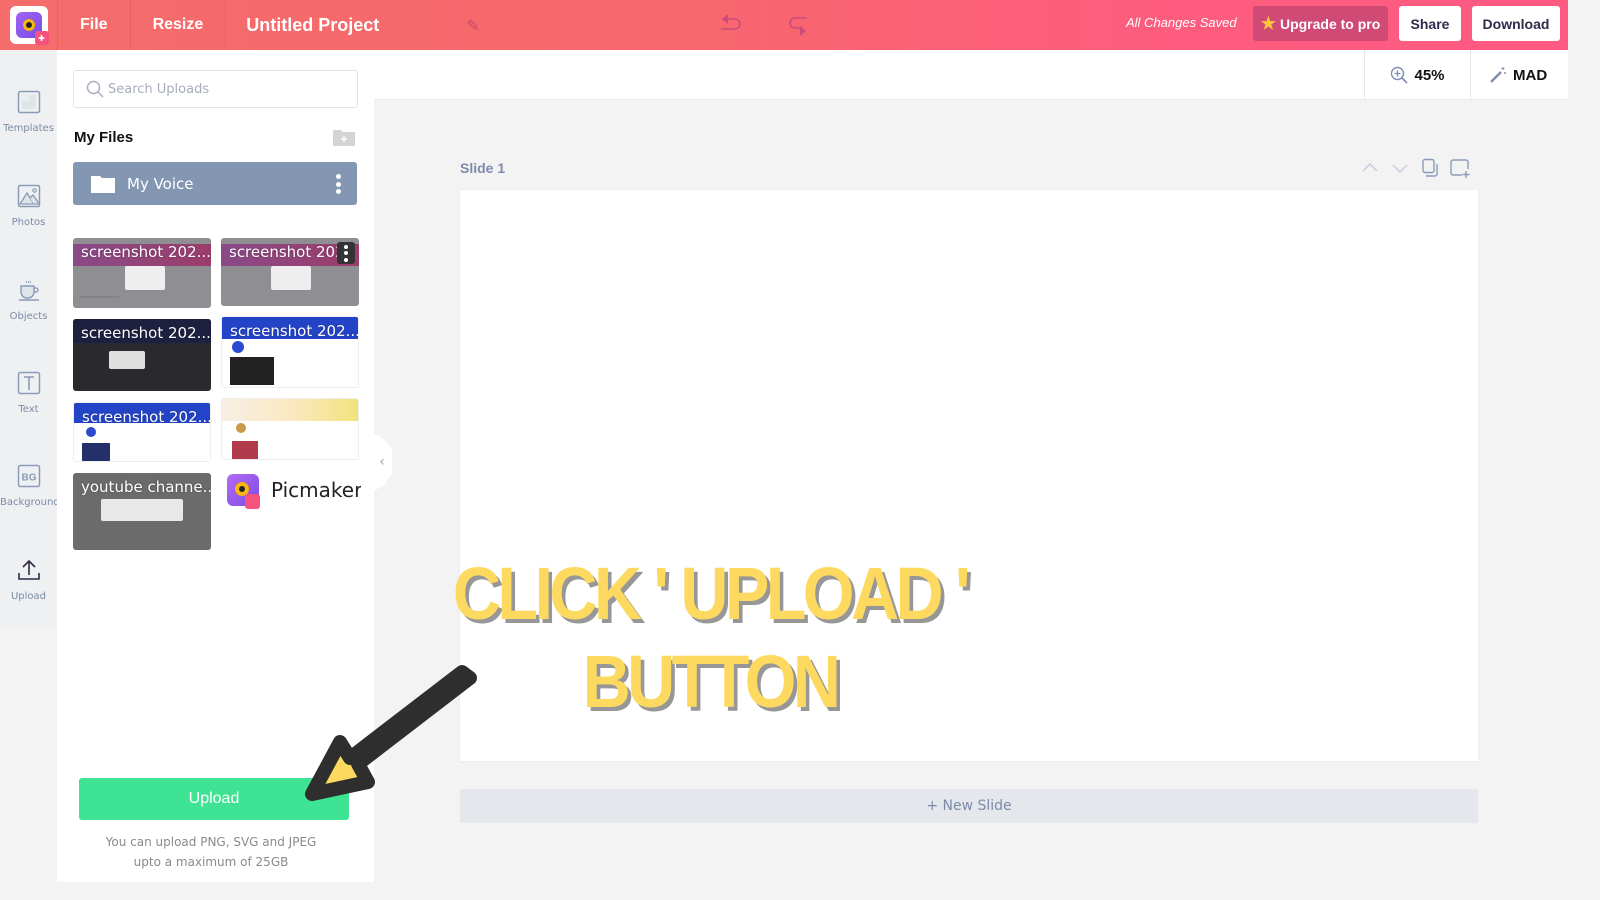 The width and height of the screenshot is (1600, 900). I want to click on rail-label: Objects, so click(28, 316).